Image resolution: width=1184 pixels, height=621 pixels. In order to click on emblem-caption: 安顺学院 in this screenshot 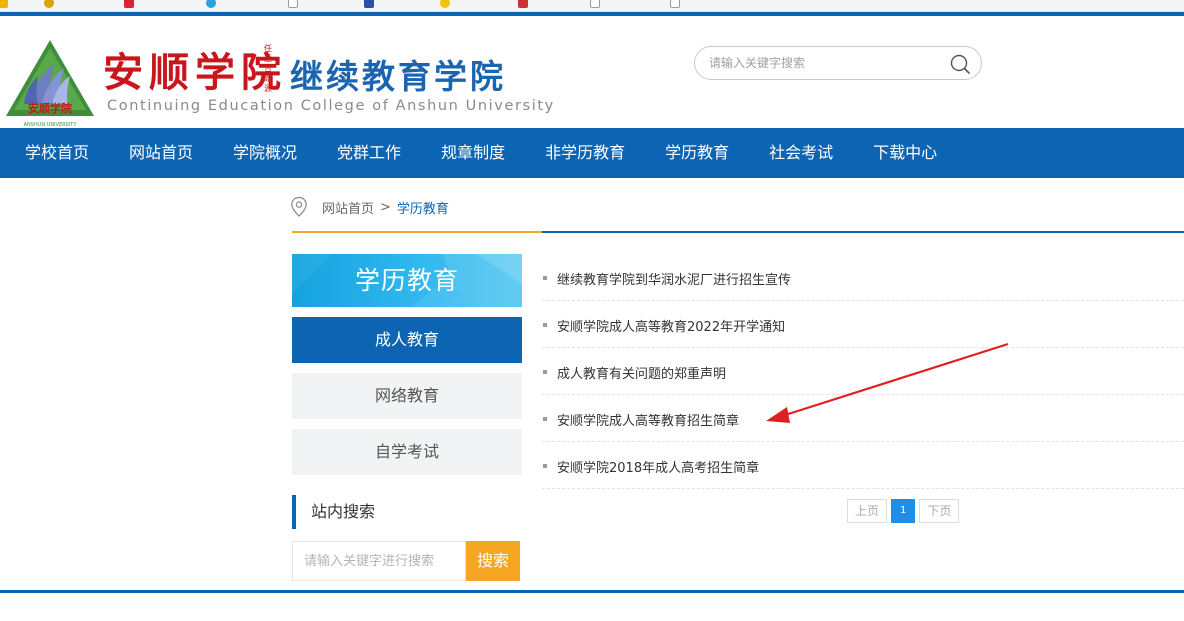, I will do `click(50, 108)`.